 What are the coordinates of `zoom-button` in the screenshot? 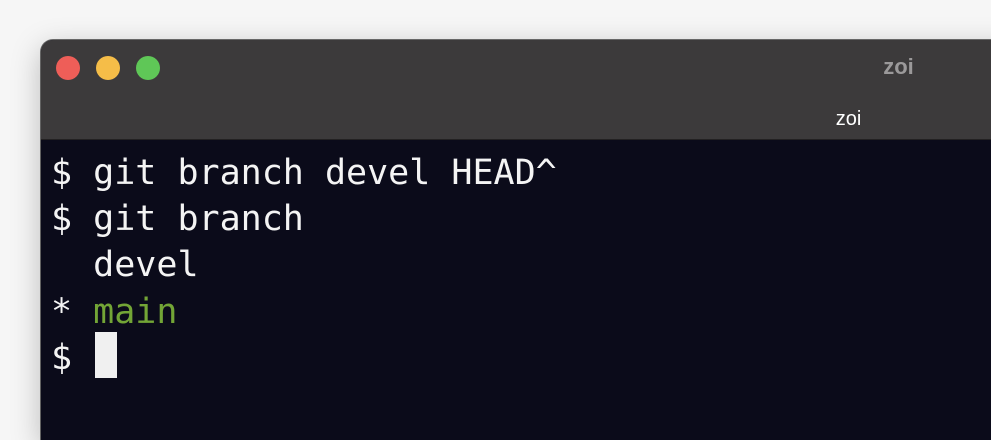 It's located at (148, 68).